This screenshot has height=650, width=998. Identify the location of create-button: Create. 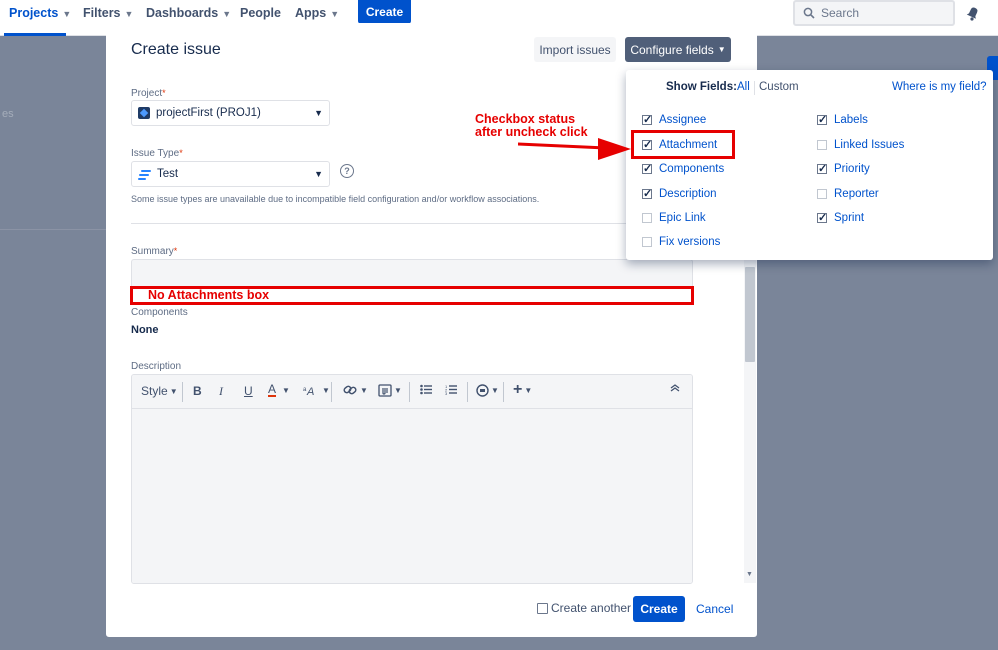
(659, 609).